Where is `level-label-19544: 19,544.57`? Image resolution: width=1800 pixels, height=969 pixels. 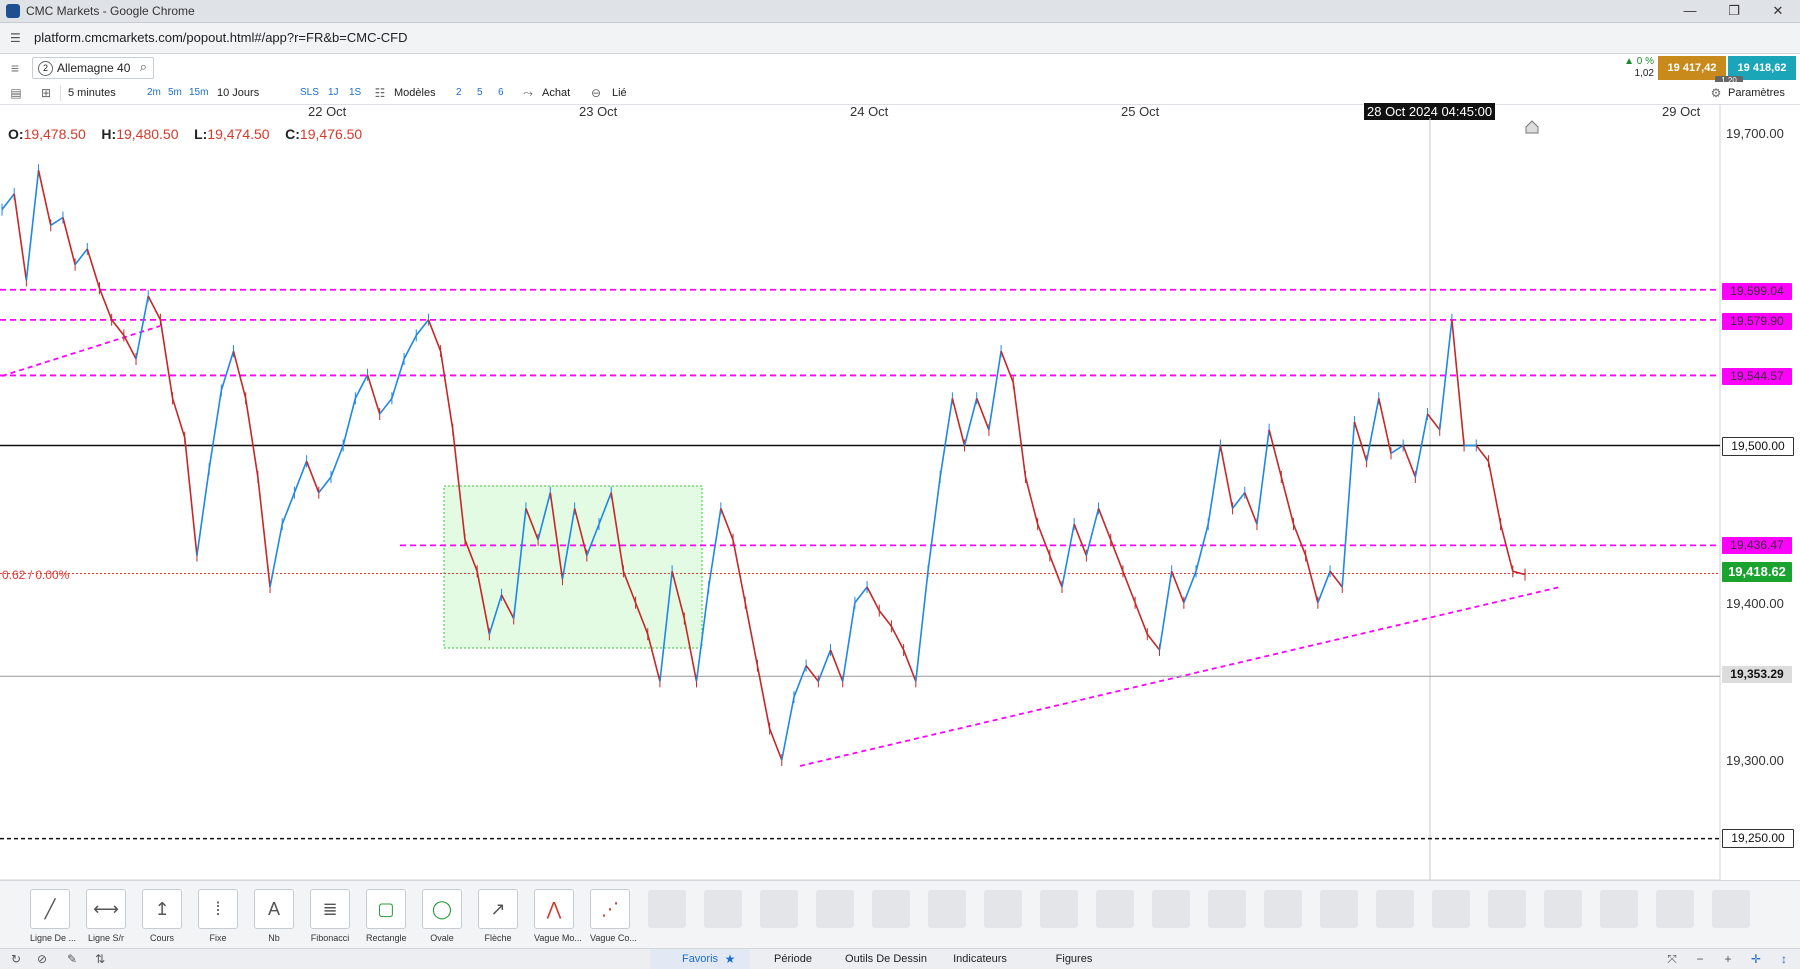
level-label-19544: 19,544.57 is located at coordinates (1757, 376).